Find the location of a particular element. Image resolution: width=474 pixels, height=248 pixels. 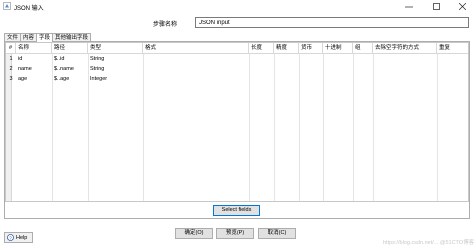

column-header-group: 组 is located at coordinates (363, 48).